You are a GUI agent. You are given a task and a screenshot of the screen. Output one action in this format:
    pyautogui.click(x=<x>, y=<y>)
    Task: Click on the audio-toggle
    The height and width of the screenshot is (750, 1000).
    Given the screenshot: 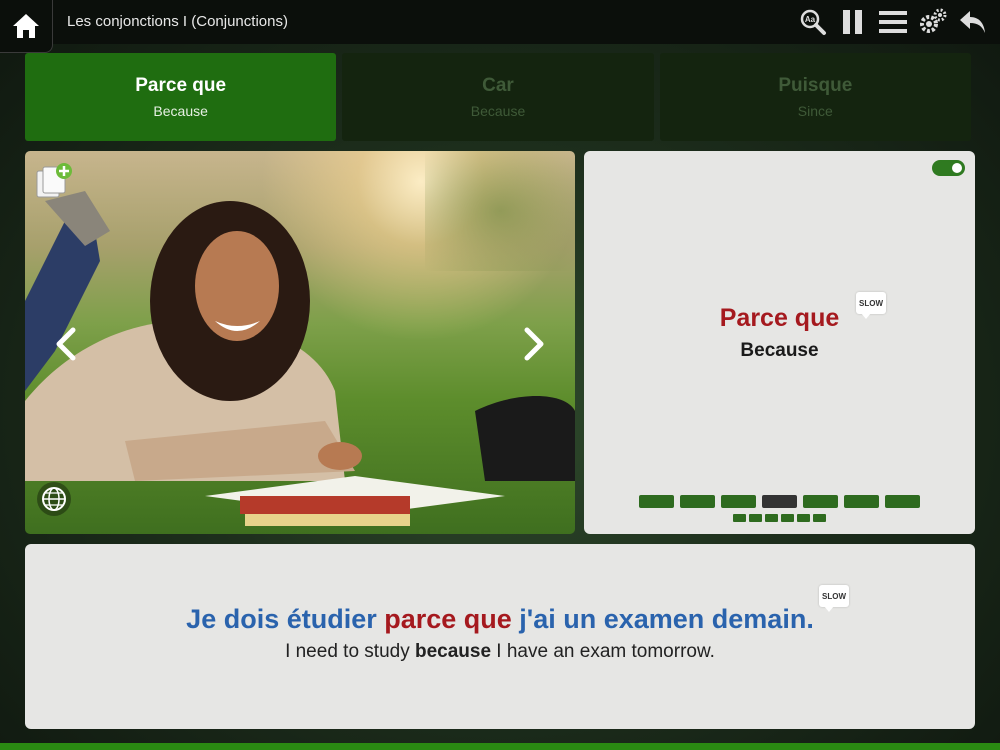 What is the action you would take?
    pyautogui.click(x=948, y=168)
    